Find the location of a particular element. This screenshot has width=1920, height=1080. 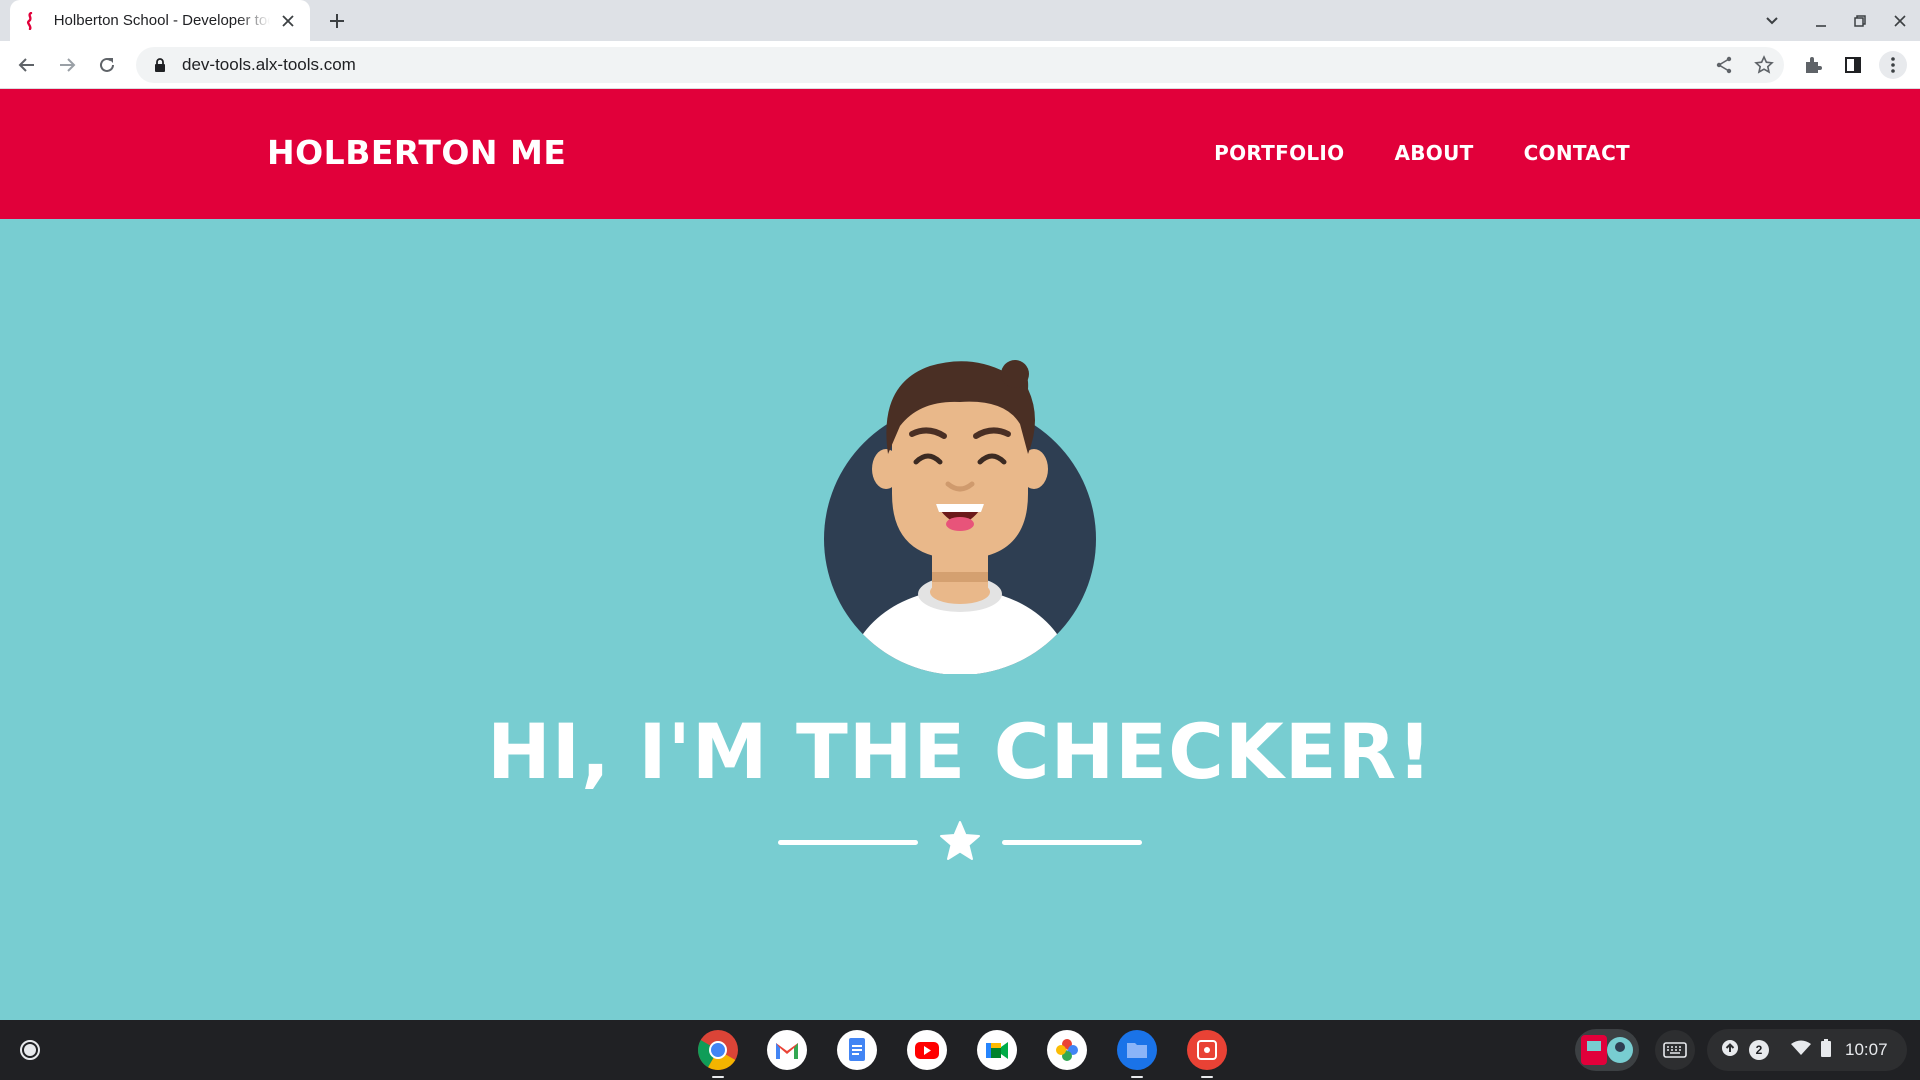

screencast-icon is located at coordinates (1207, 1053).